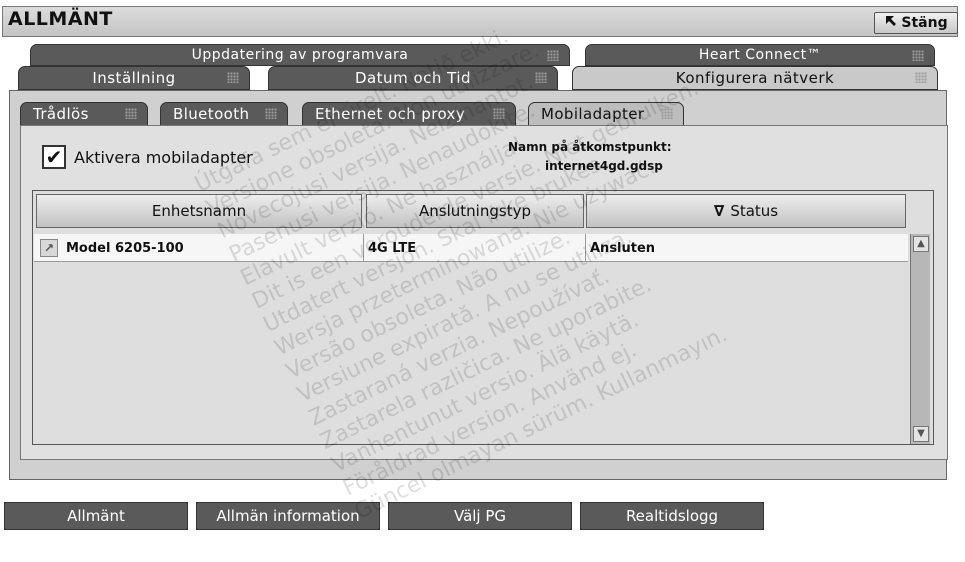 The image size is (965, 562). Describe the element at coordinates (125, 248) in the screenshot. I see `device-name: Model 6205-100` at that location.